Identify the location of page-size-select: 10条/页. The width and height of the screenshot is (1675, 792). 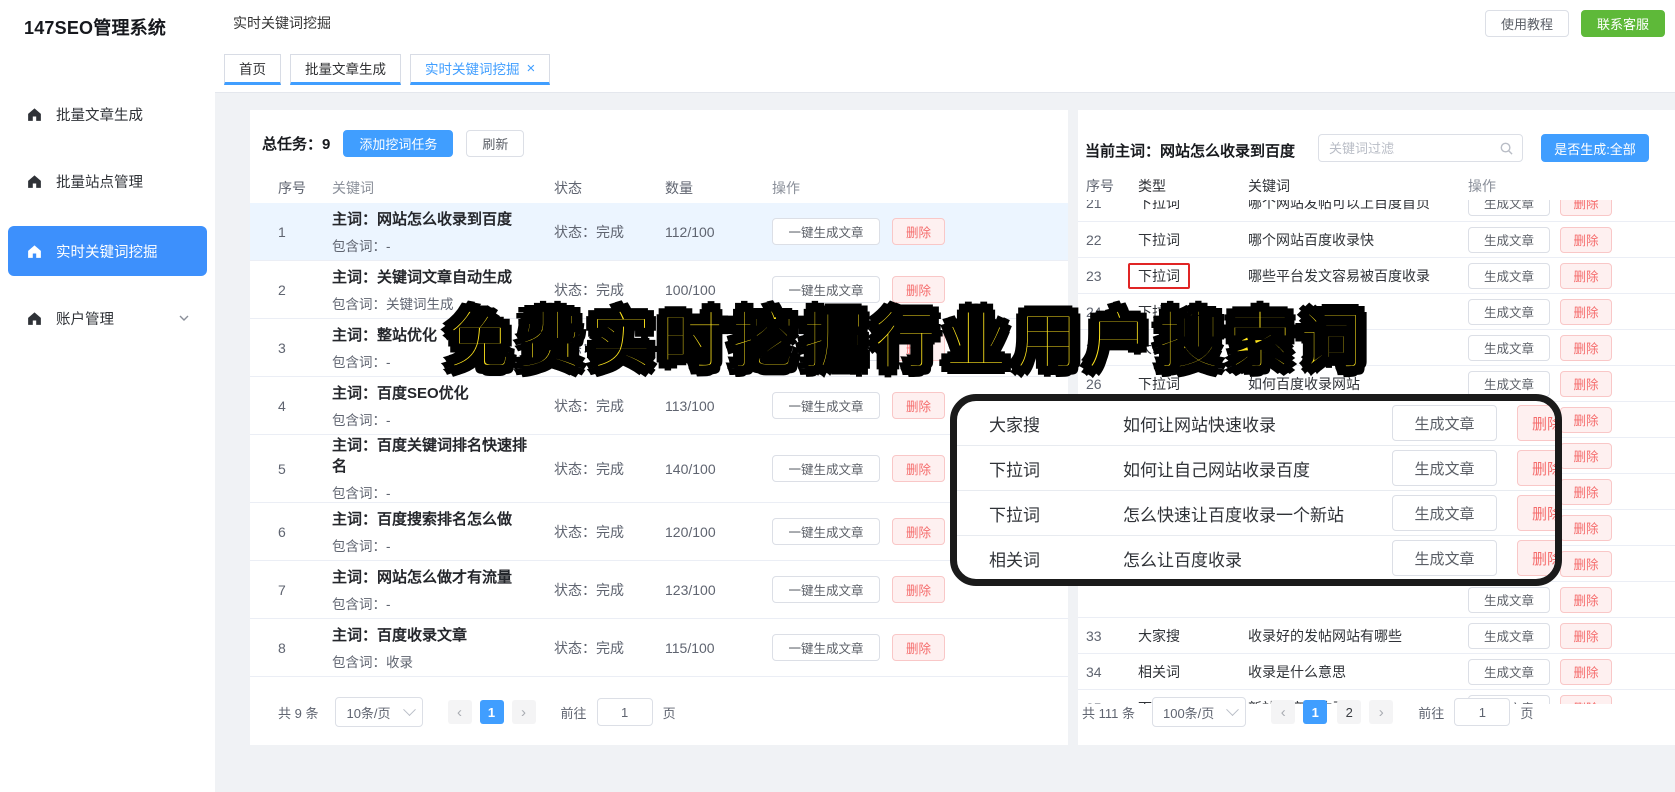
(379, 712).